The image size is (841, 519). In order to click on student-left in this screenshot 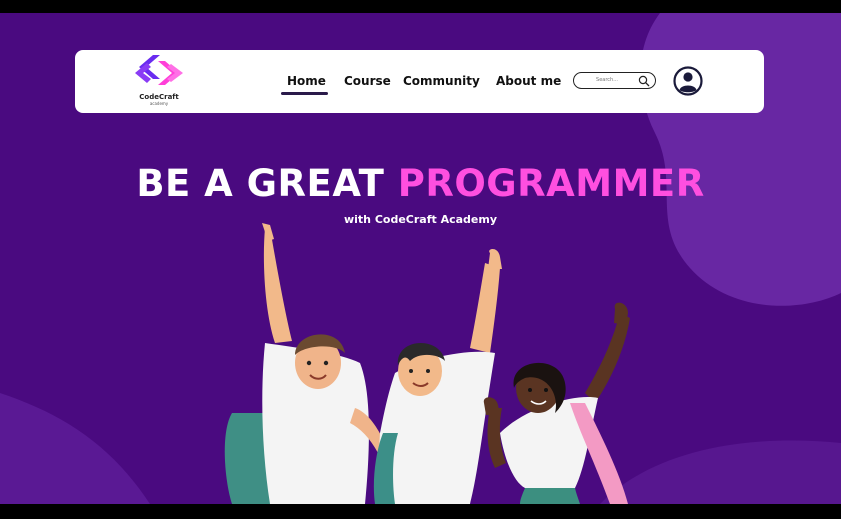, I will do `click(304, 363)`.